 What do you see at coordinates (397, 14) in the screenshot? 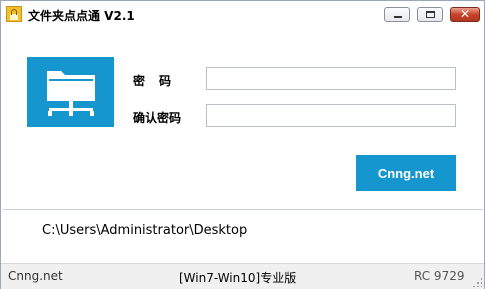
I see `minimize-button` at bounding box center [397, 14].